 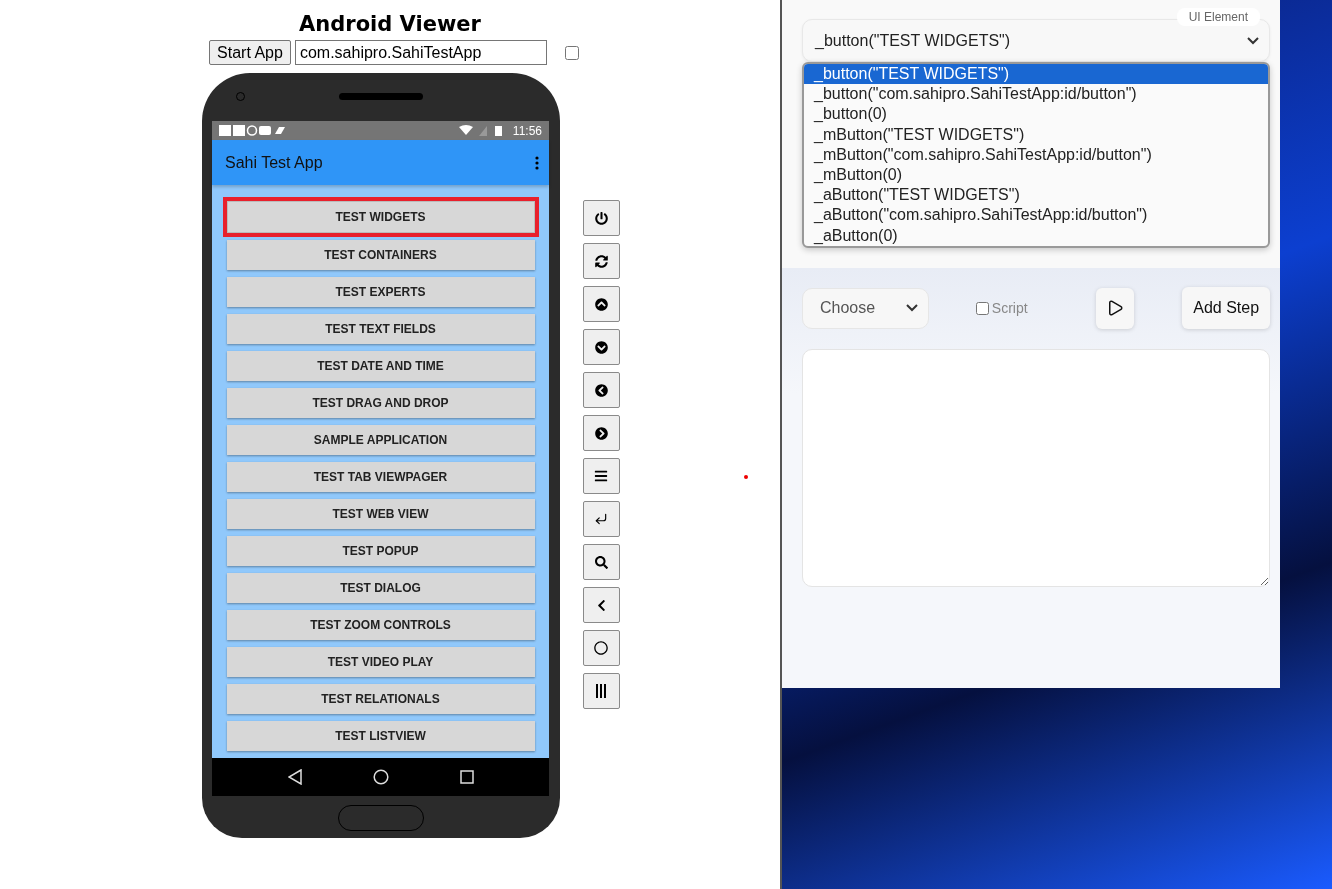 I want to click on search-icon, so click(x=601, y=562).